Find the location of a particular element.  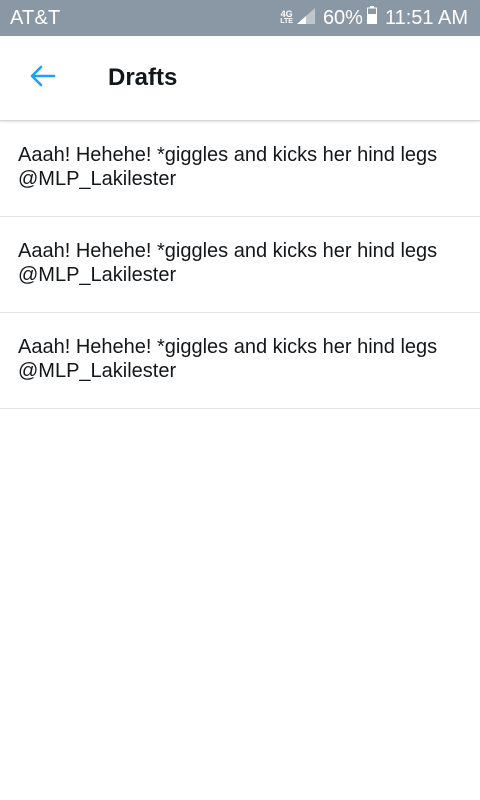

network-type: 4G is located at coordinates (286, 14).